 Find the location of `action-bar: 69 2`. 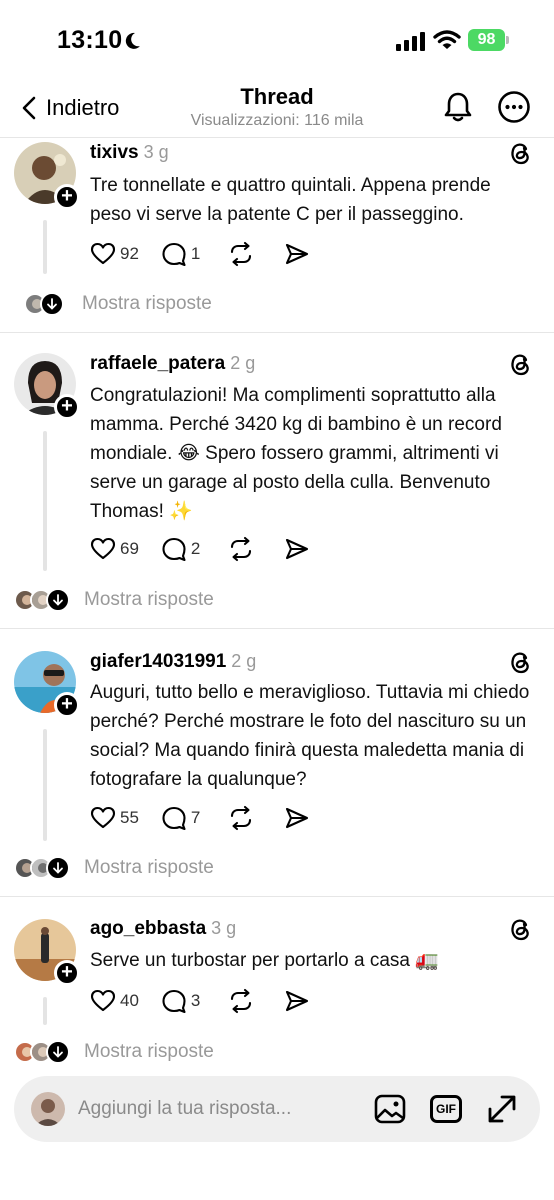

action-bar: 69 2 is located at coordinates (200, 549).